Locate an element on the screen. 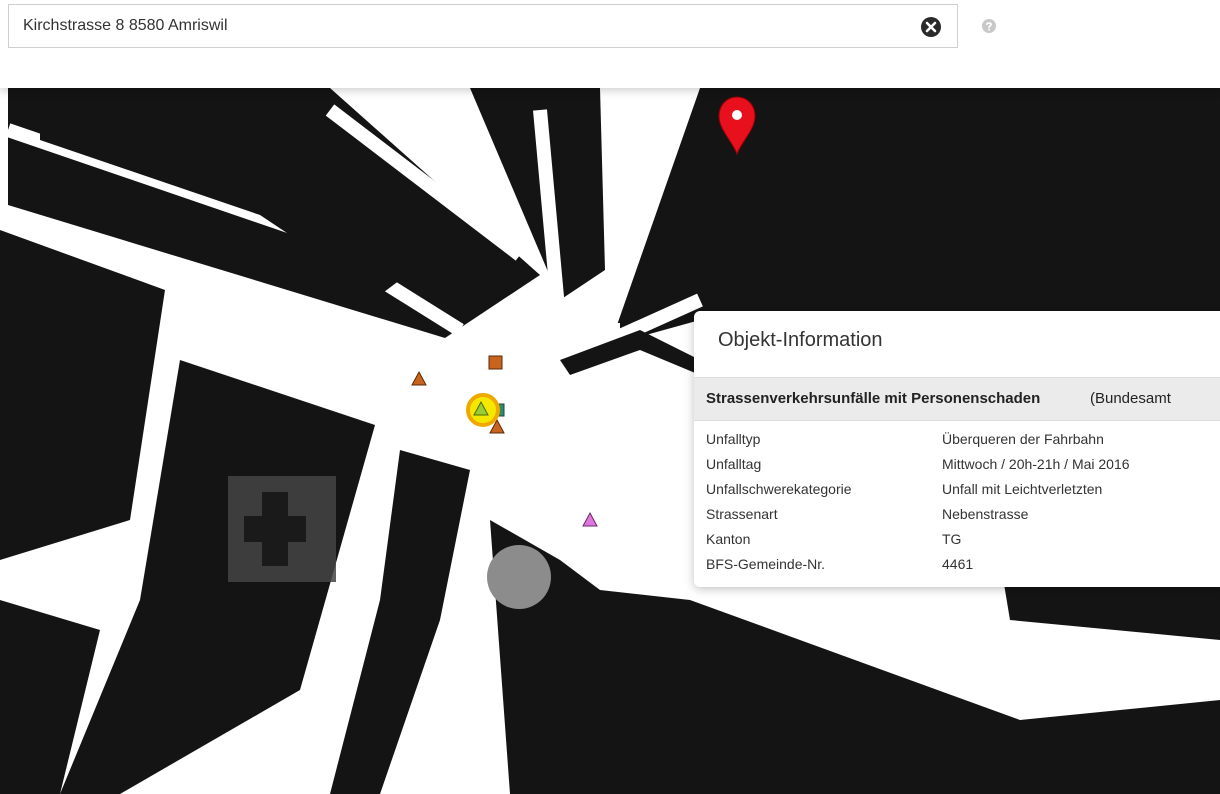  map-circle-feature is located at coordinates (519, 577).